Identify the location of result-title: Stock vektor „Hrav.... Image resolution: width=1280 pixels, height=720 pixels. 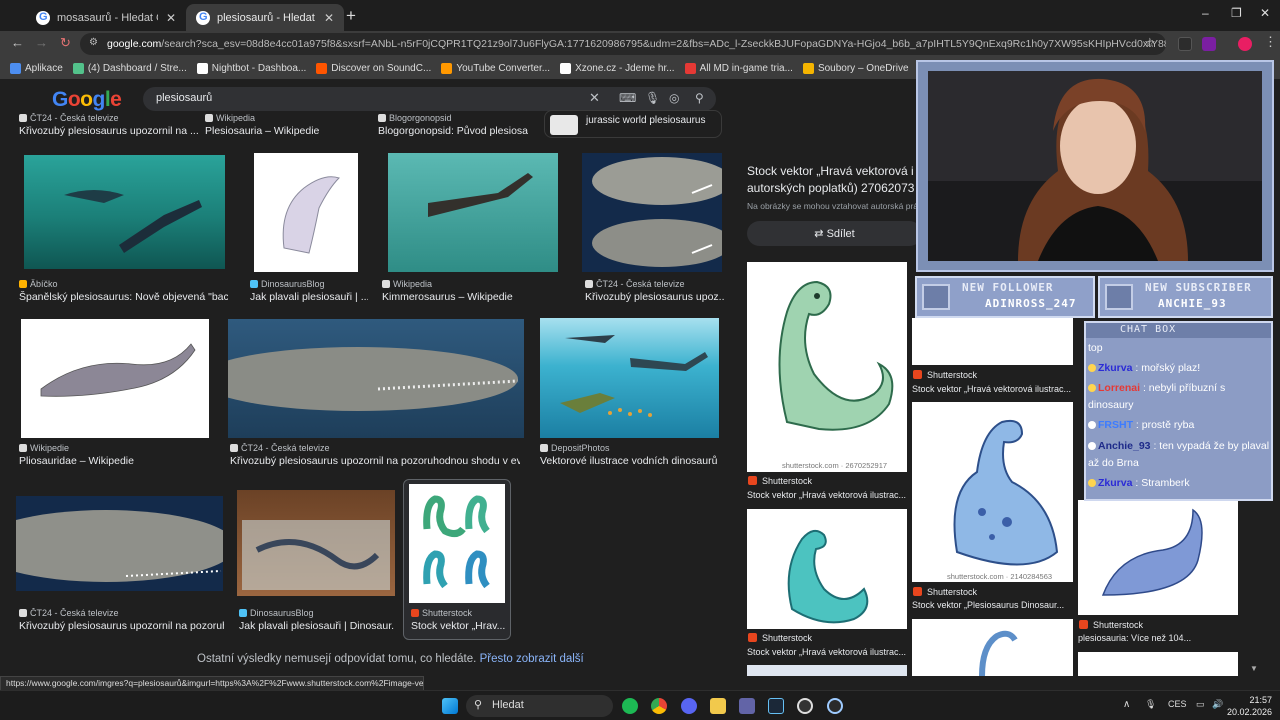
(458, 626).